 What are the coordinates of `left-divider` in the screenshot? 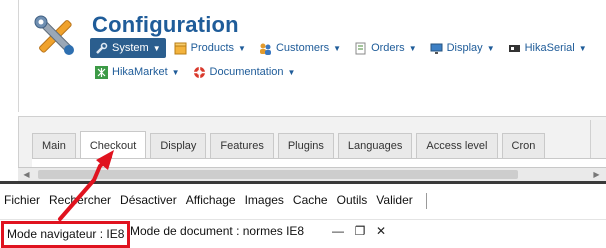 It's located at (18, 56).